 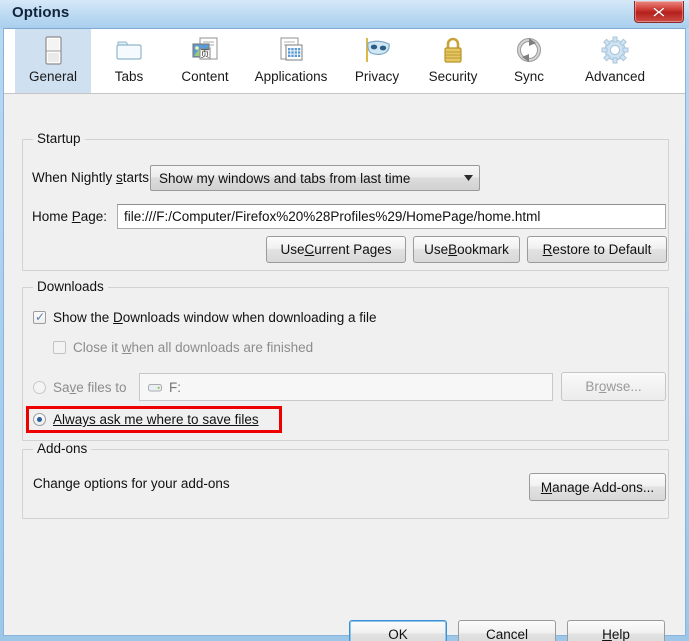 I want to click on use-bookmark-button: Use Bookmark, so click(x=466, y=249).